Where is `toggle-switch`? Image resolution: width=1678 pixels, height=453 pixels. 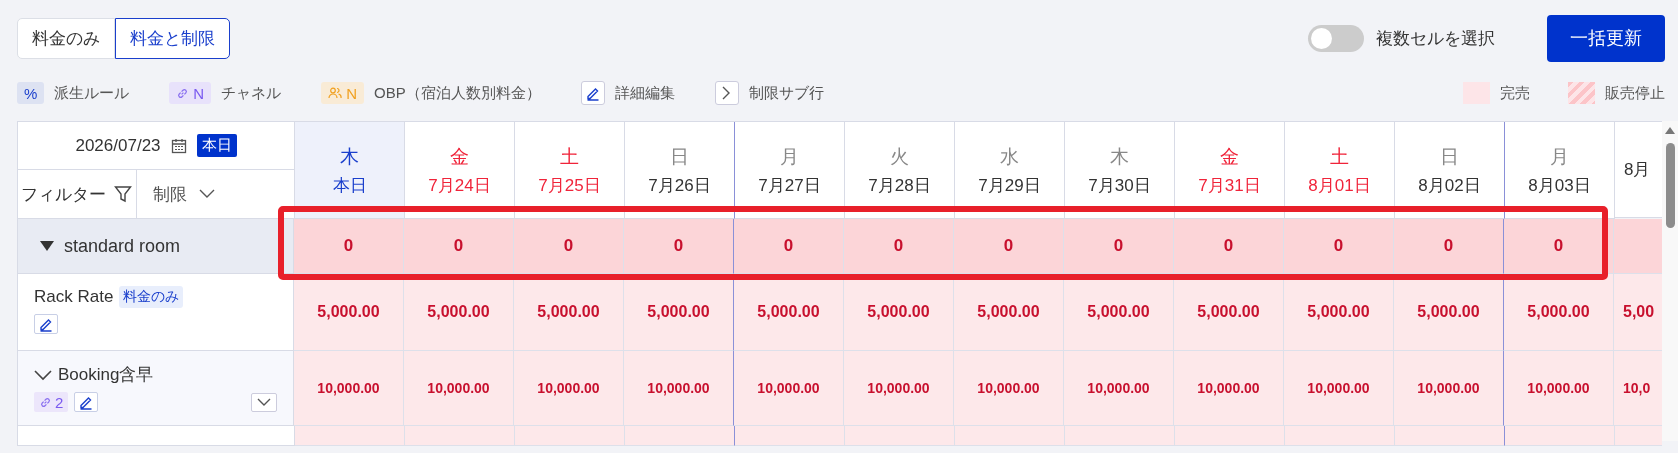
toggle-switch is located at coordinates (1336, 38).